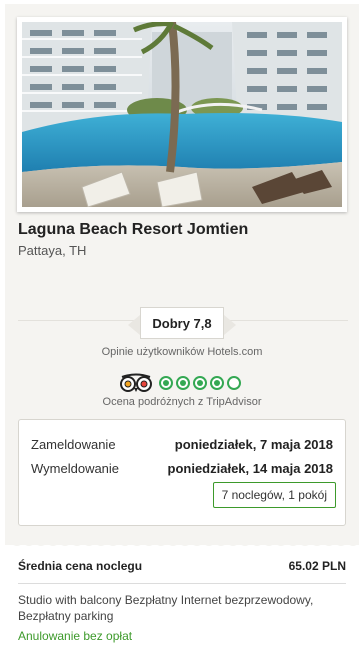 The height and width of the screenshot is (652, 364). What do you see at coordinates (52, 250) in the screenshot?
I see `hotel-location: Pattaya, TH` at bounding box center [52, 250].